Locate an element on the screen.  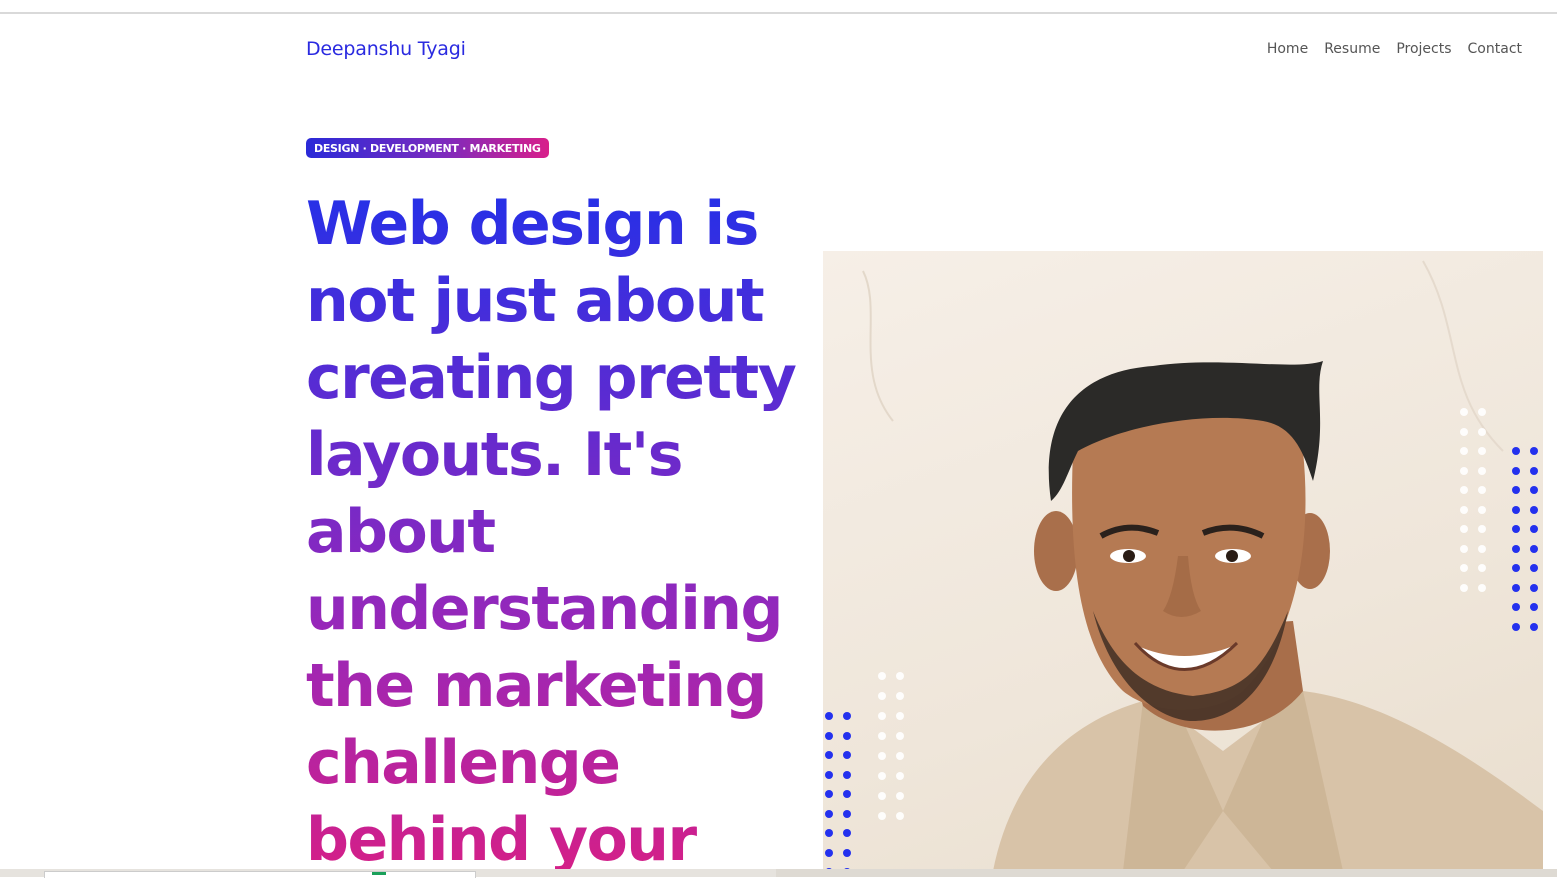
dot-pattern-right is located at coordinates (1525, 539).